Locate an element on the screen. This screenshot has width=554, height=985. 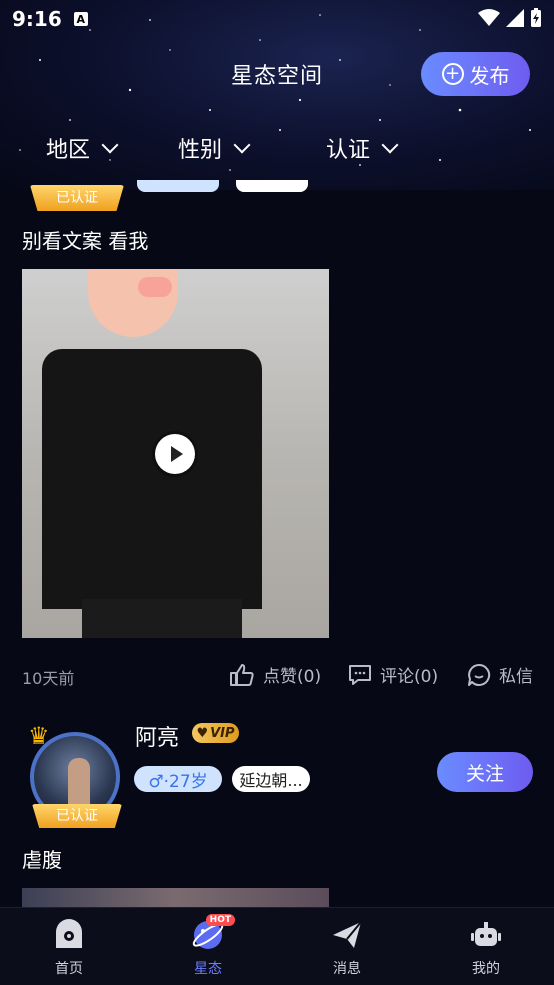
username: 阿亮 is located at coordinates (157, 736).